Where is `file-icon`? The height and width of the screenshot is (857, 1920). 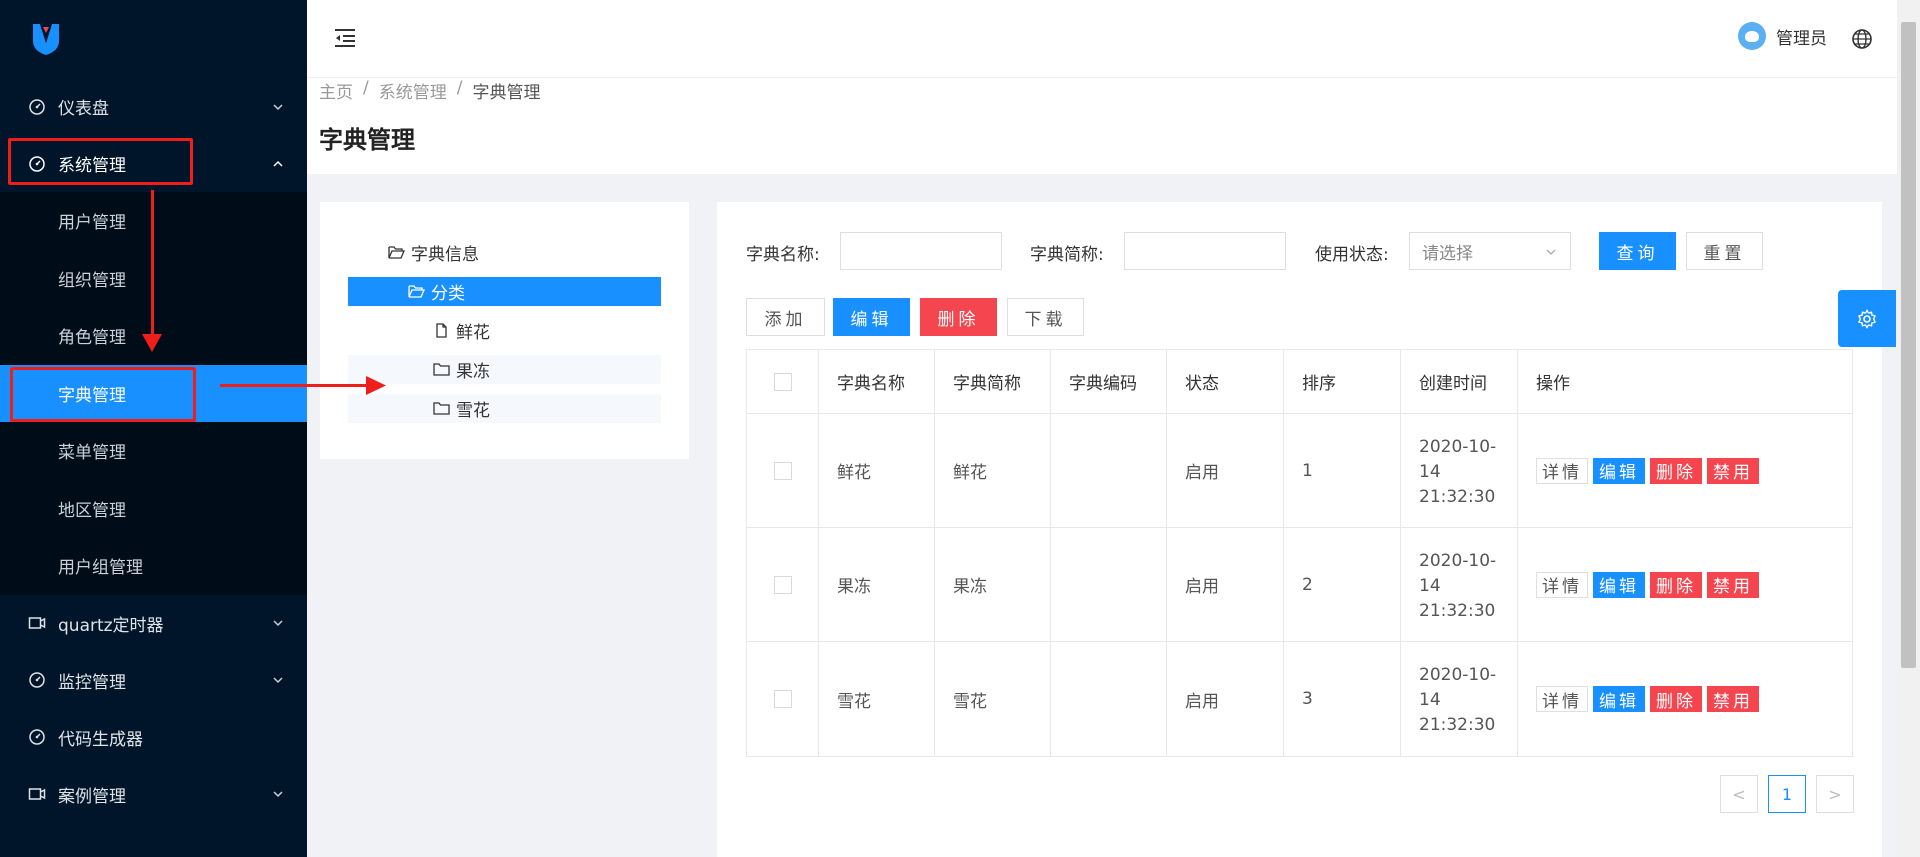
file-icon is located at coordinates (441, 330).